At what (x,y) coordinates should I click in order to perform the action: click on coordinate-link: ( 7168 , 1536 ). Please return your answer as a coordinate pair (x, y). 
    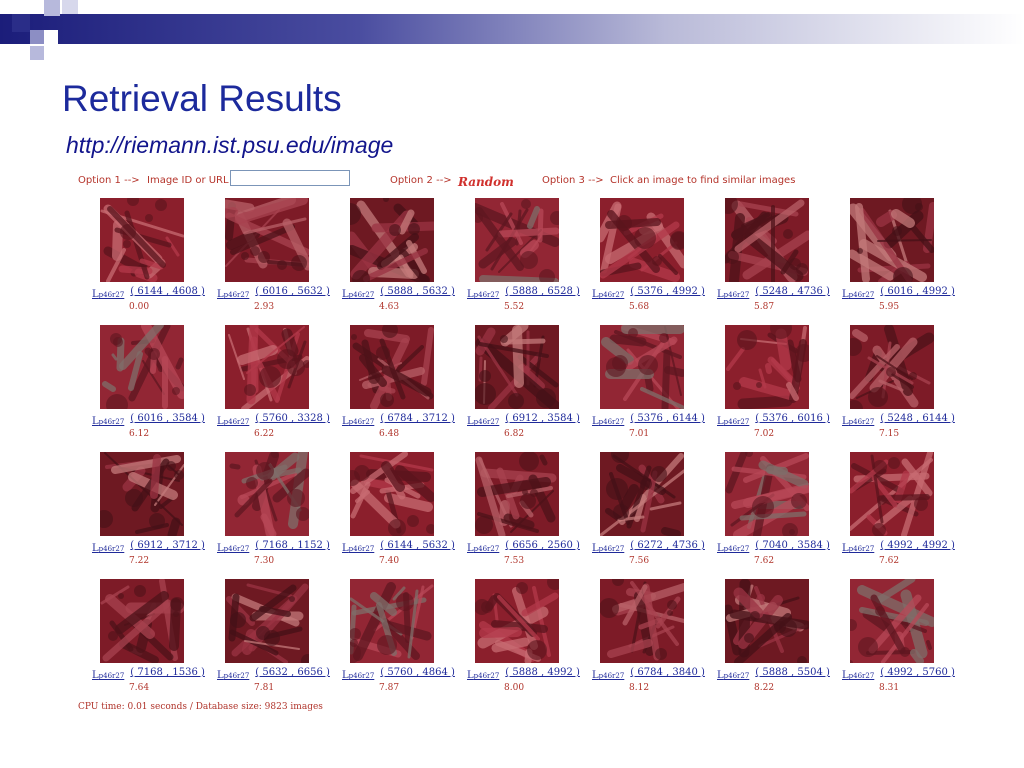
    Looking at the image, I should click on (167, 672).